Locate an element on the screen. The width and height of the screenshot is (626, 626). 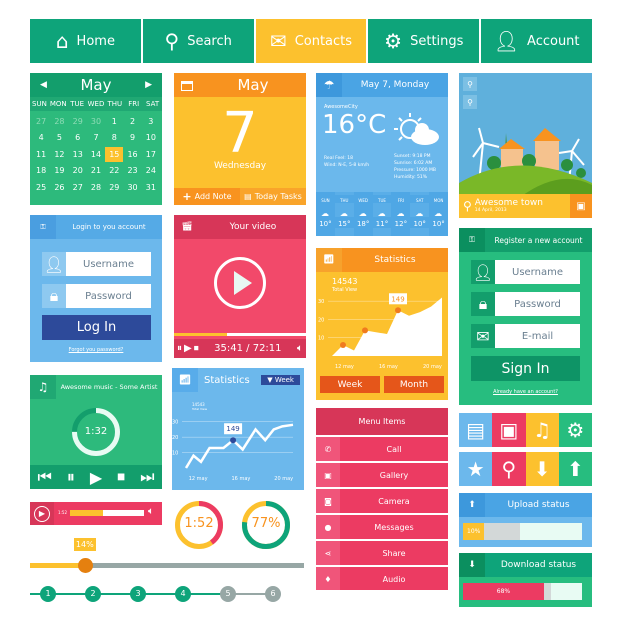
reg-password-input: Password is located at coordinates (537, 304).